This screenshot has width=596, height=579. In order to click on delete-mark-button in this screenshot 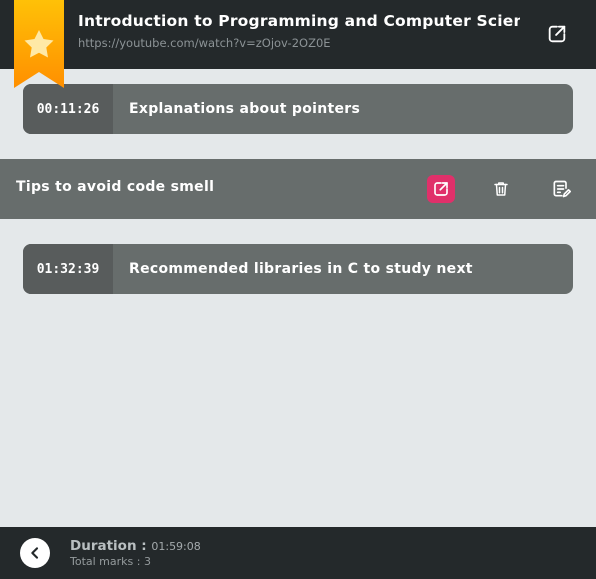, I will do `click(501, 189)`.